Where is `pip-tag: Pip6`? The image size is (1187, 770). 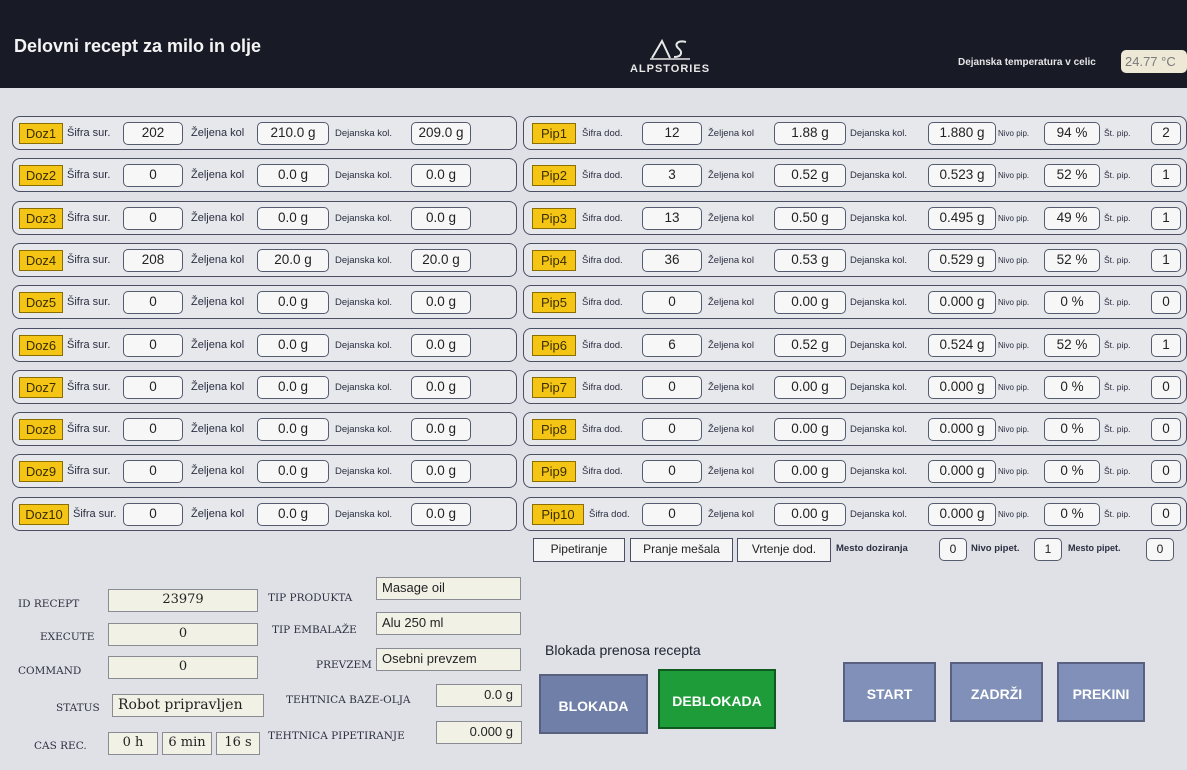
pip-tag: Pip6 is located at coordinates (554, 345).